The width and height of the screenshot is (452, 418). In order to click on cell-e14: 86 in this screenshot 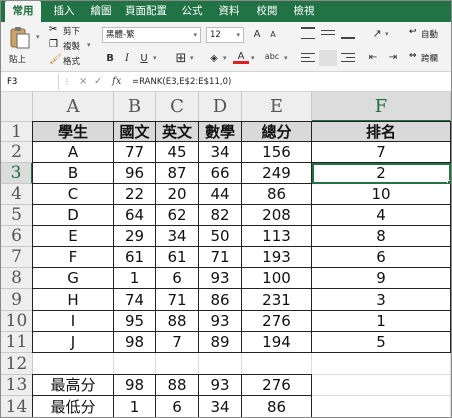, I will do `click(277, 406)`.